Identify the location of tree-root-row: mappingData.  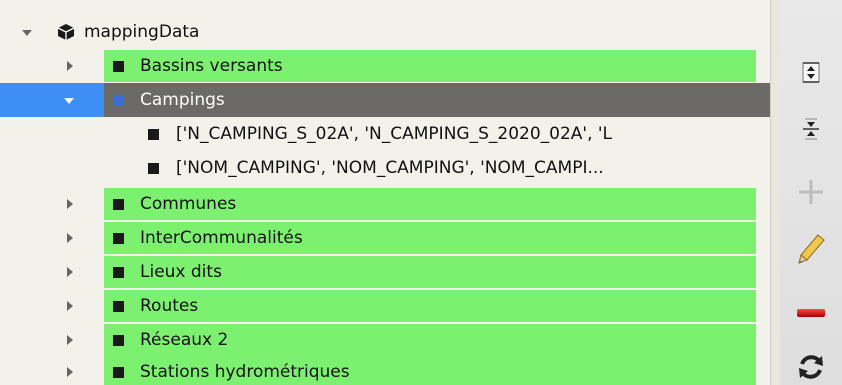
(385, 32).